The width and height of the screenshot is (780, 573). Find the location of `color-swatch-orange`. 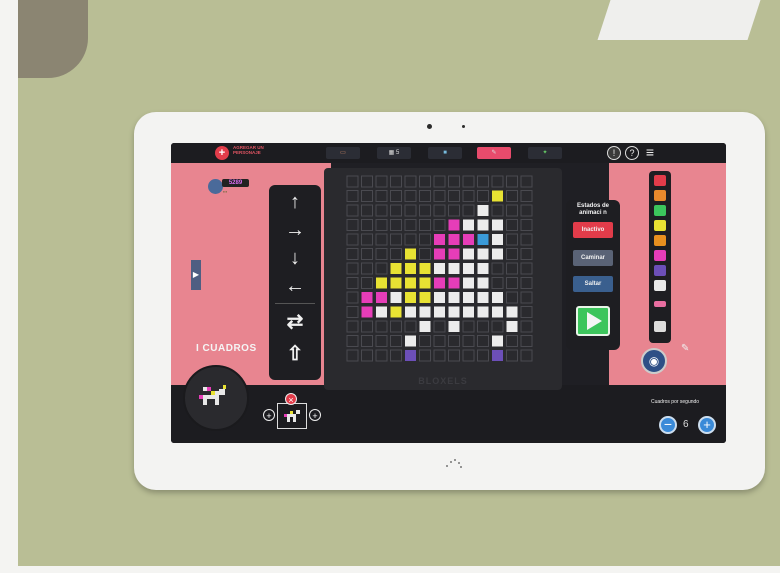

color-swatch-orange is located at coordinates (660, 195).